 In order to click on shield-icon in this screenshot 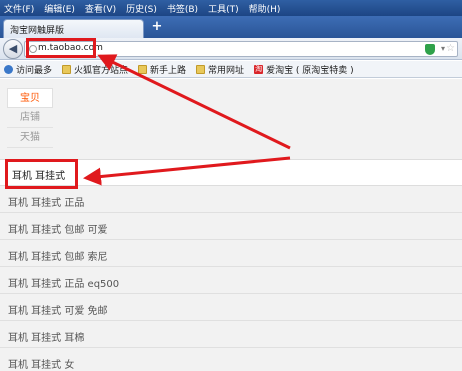, I will do `click(430, 49)`.